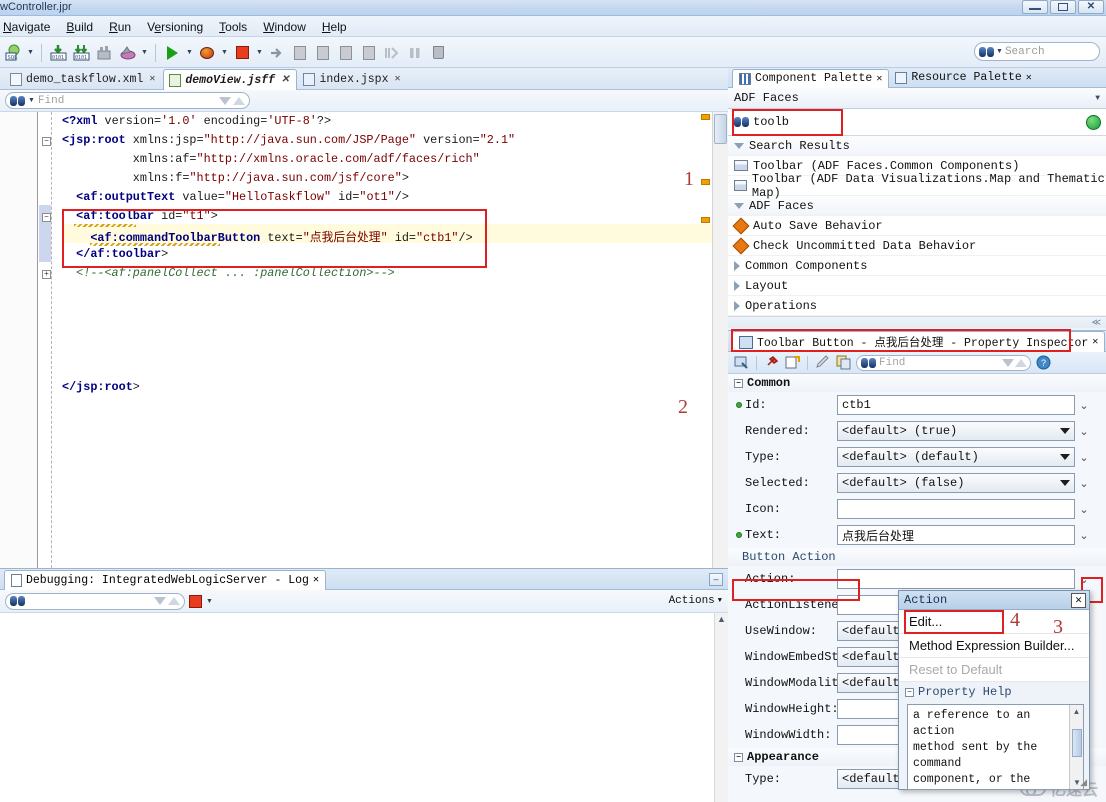 The image size is (1106, 802). I want to click on menu-item-navigate: Navigate, so click(29, 27).